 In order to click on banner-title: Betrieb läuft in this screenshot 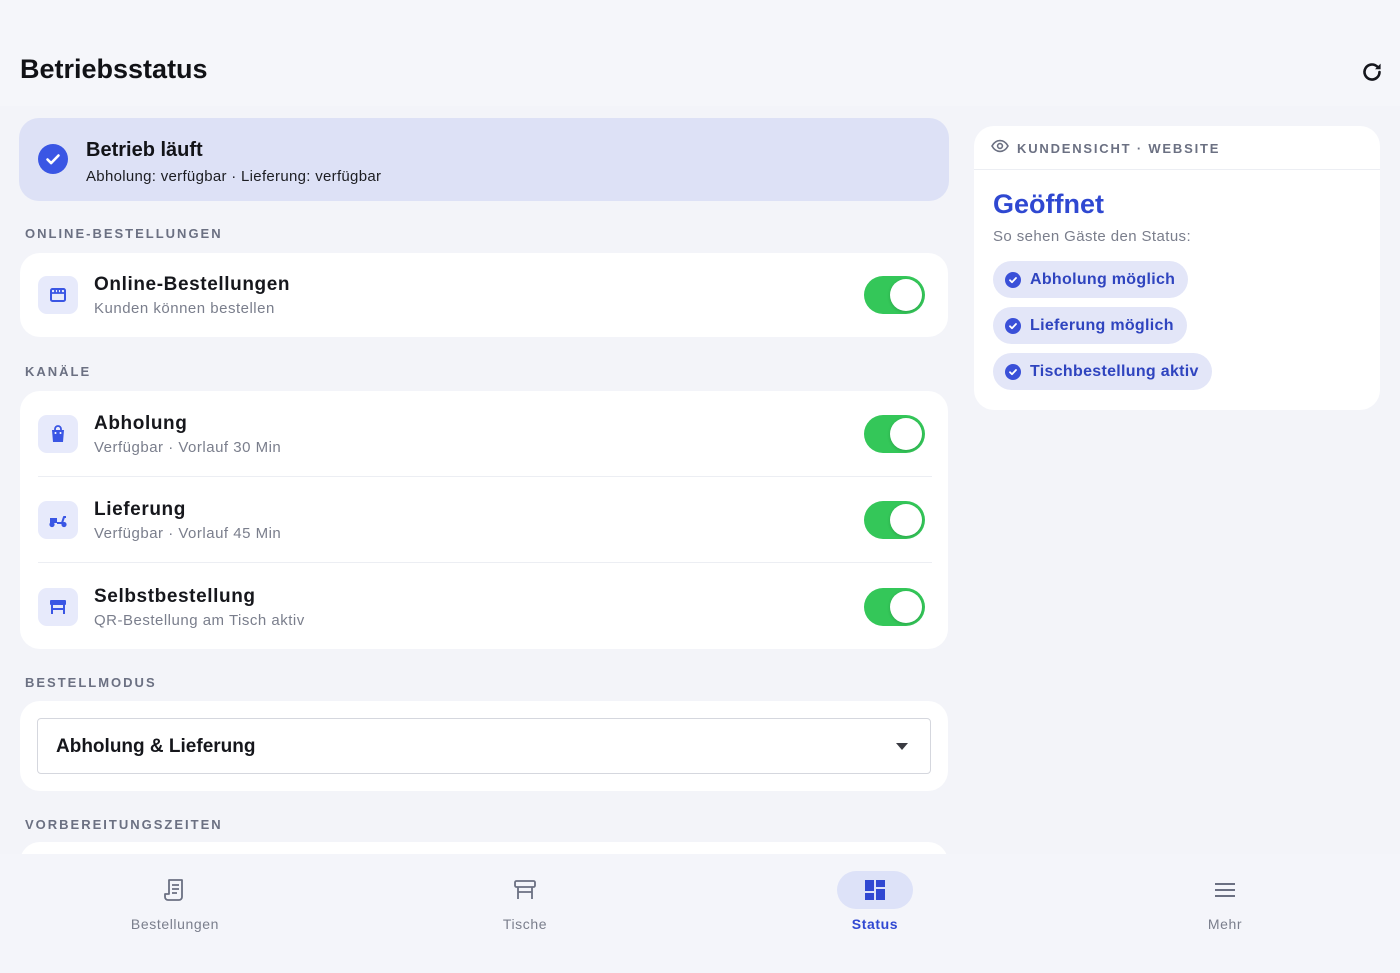, I will do `click(144, 150)`.